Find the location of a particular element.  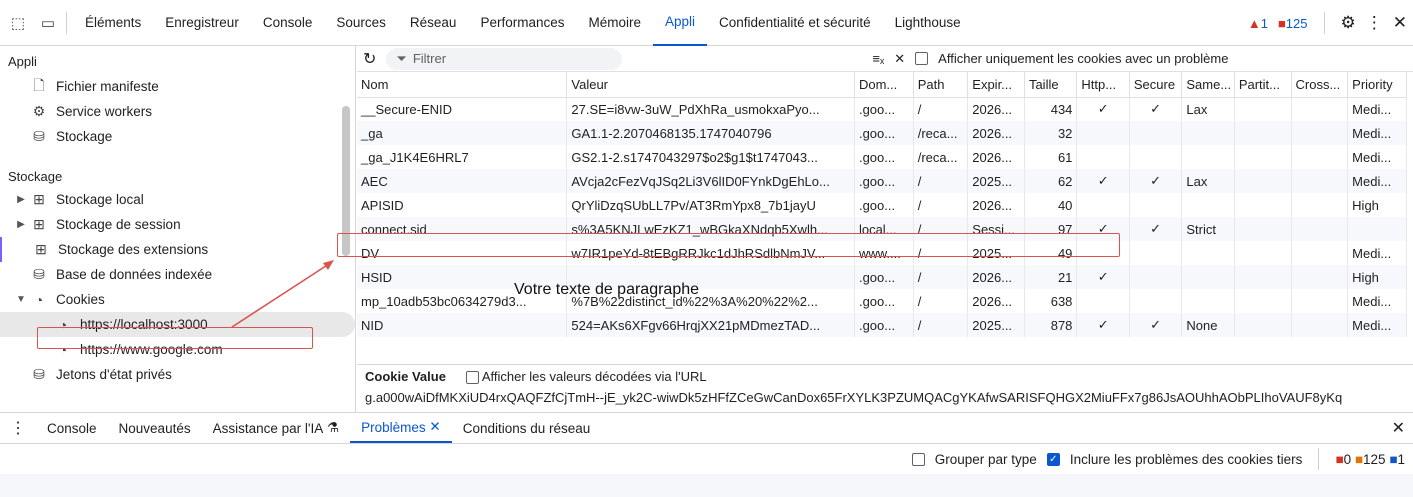

drawer-tab-ai-assistance: Assistance par l'IA ⚗ is located at coordinates (276, 428).